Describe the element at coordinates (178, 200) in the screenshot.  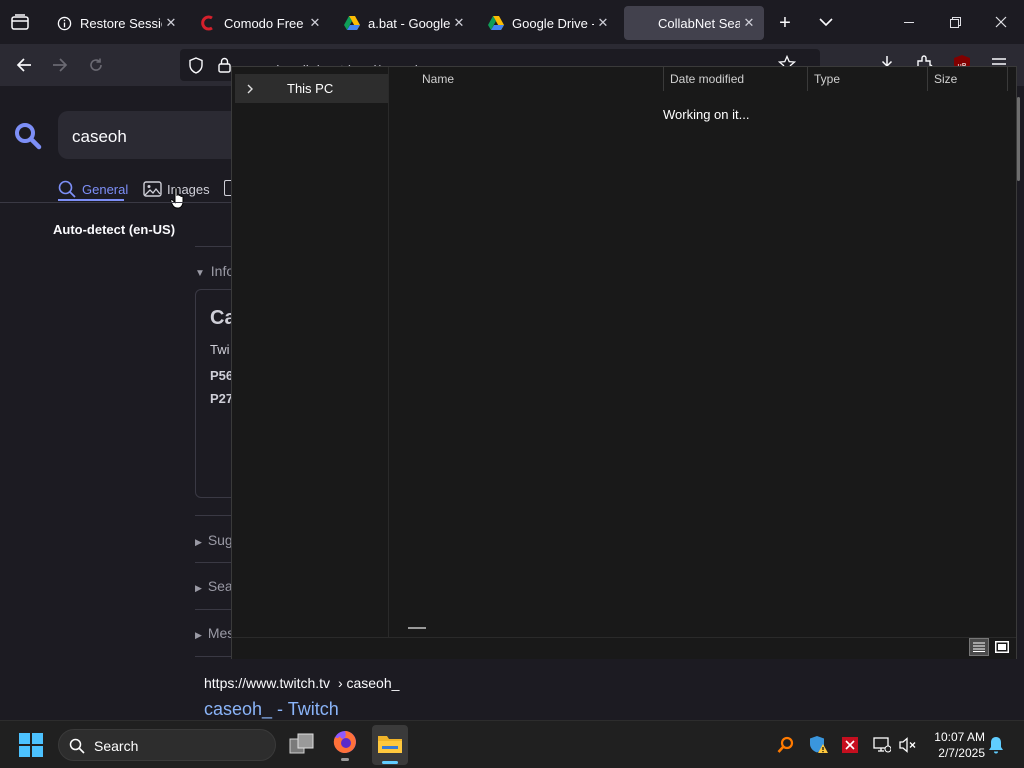
I see `hand-cursor-icon` at that location.